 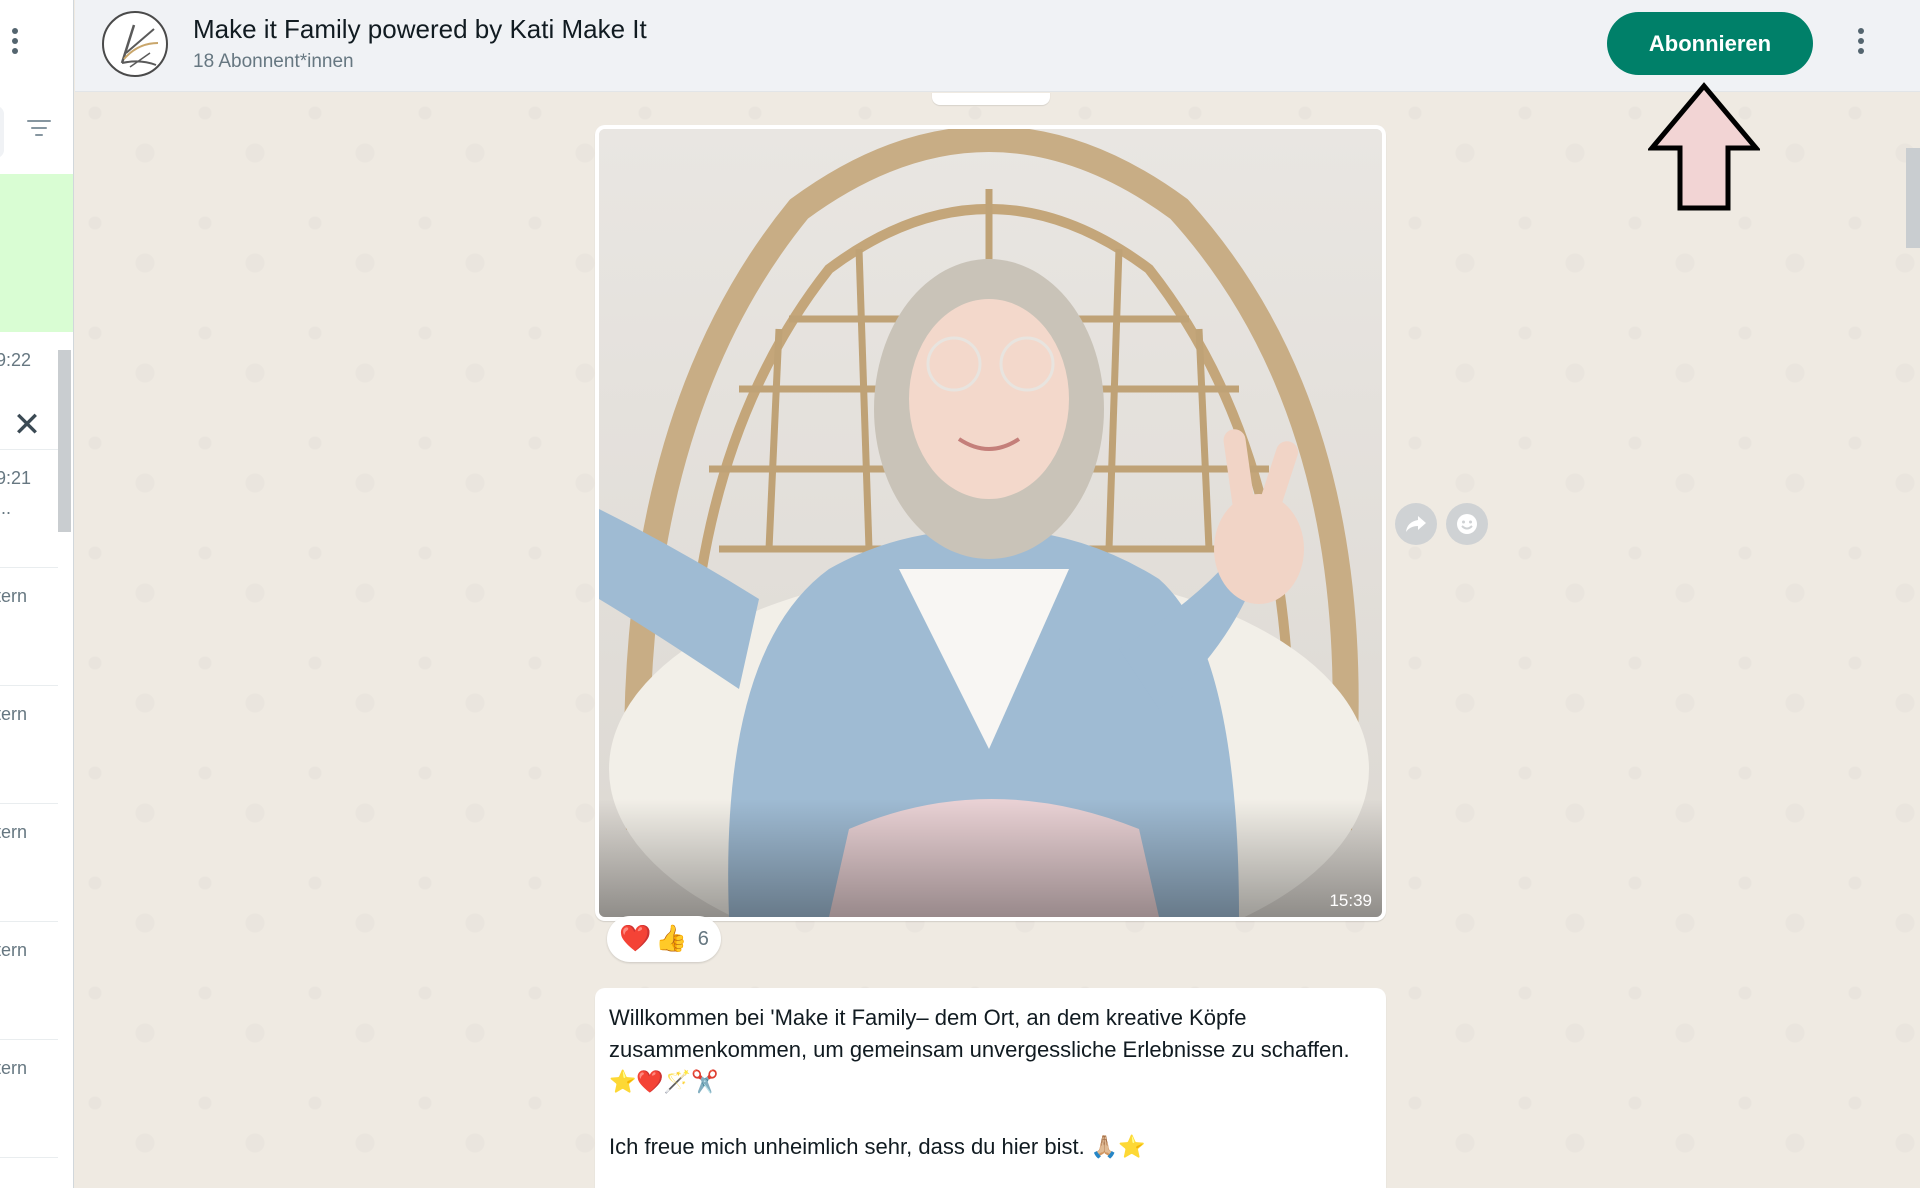 What do you see at coordinates (1710, 43) in the screenshot?
I see `subscribe-button: Abonnieren` at bounding box center [1710, 43].